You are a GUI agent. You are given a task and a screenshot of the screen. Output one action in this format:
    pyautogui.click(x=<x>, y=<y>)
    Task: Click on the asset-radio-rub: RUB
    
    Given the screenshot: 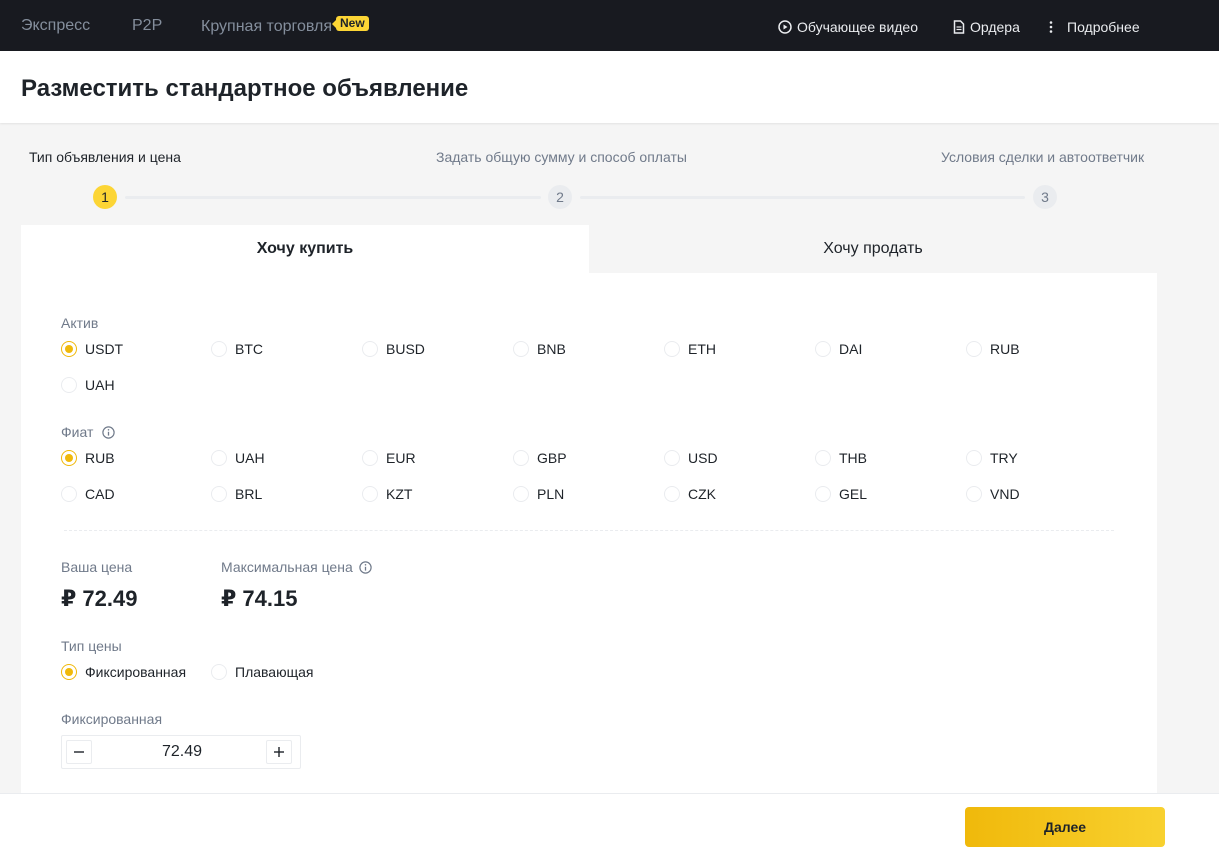 What is the action you would take?
    pyautogui.click(x=993, y=349)
    